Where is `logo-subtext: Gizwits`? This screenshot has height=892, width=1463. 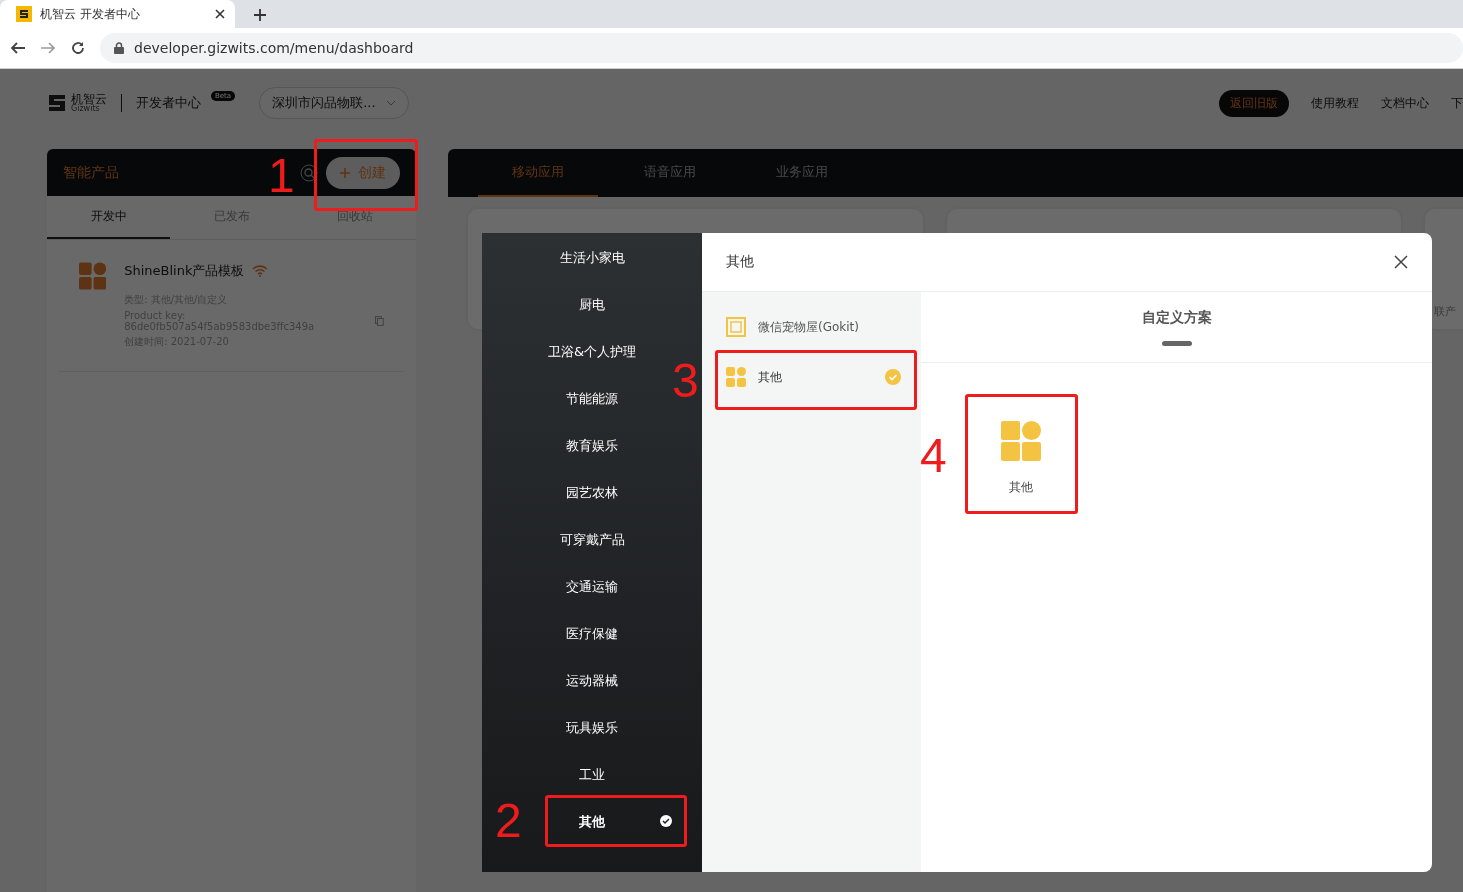 logo-subtext: Gizwits is located at coordinates (85, 109).